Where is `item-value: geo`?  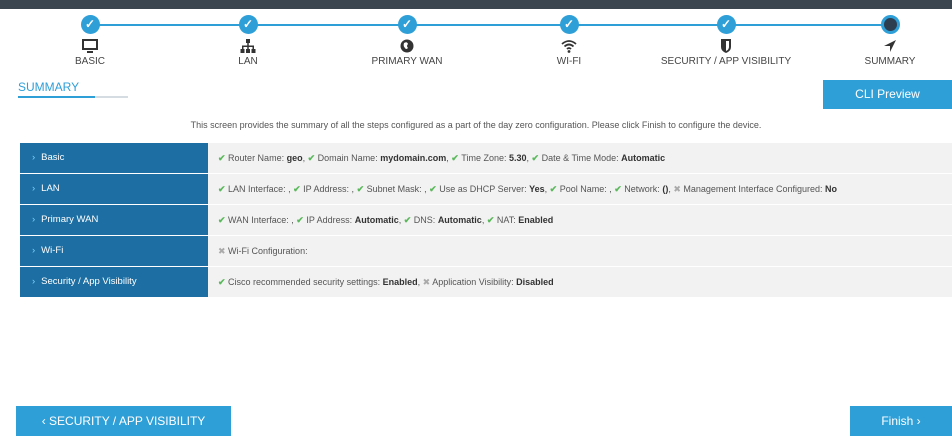 item-value: geo is located at coordinates (294, 158).